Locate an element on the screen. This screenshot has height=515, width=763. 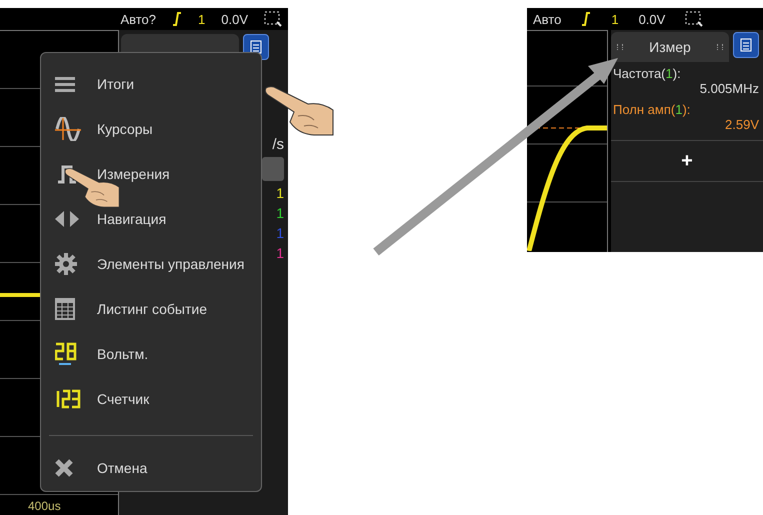
cursor-waveform-icon is located at coordinates (68, 128).